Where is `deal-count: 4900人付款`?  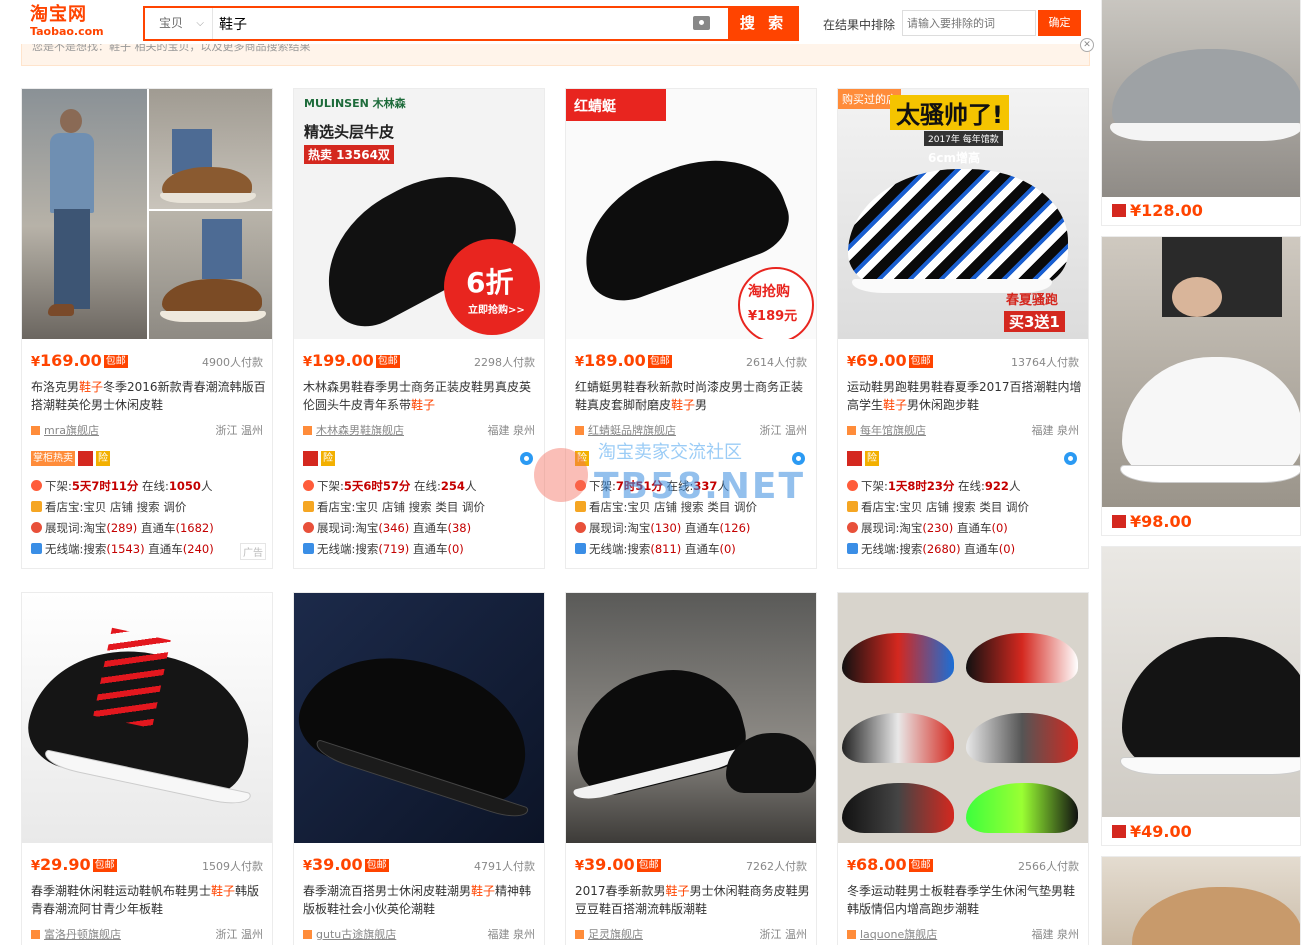 deal-count: 4900人付款 is located at coordinates (232, 362).